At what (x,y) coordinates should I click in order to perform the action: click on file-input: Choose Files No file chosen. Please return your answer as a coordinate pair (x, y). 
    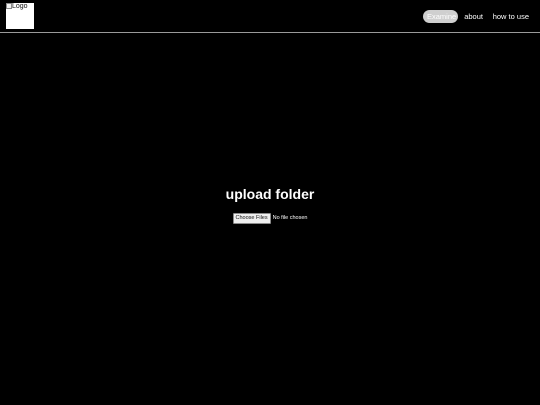
    Looking at the image, I should click on (270, 218).